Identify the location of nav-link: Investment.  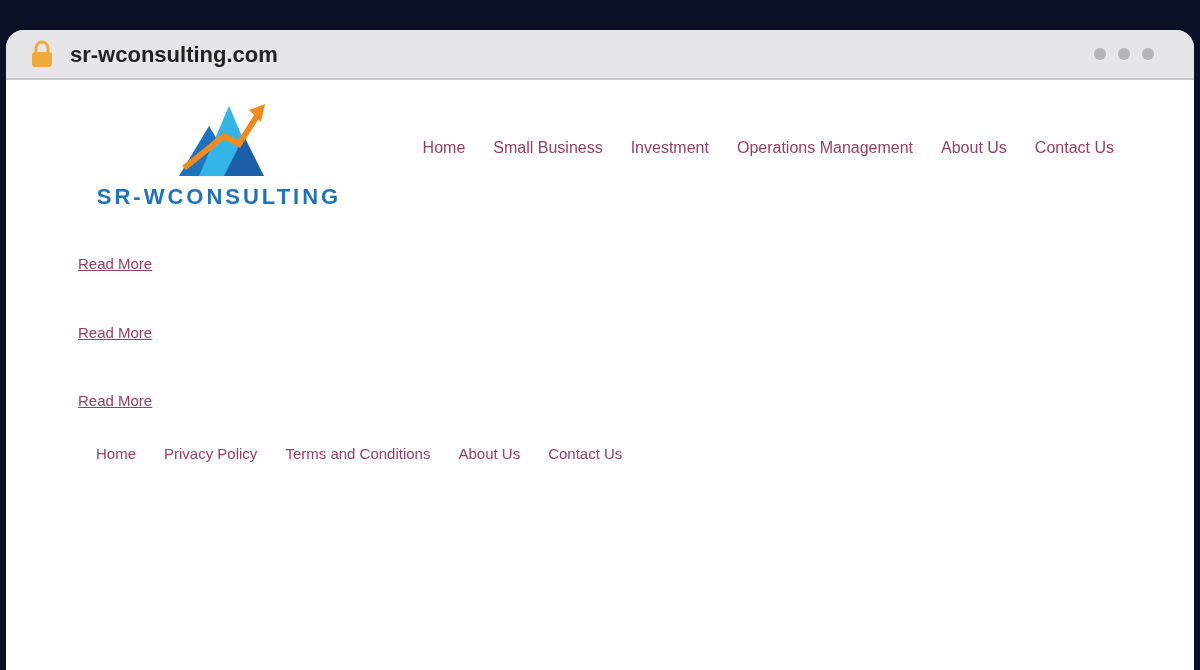
(669, 148).